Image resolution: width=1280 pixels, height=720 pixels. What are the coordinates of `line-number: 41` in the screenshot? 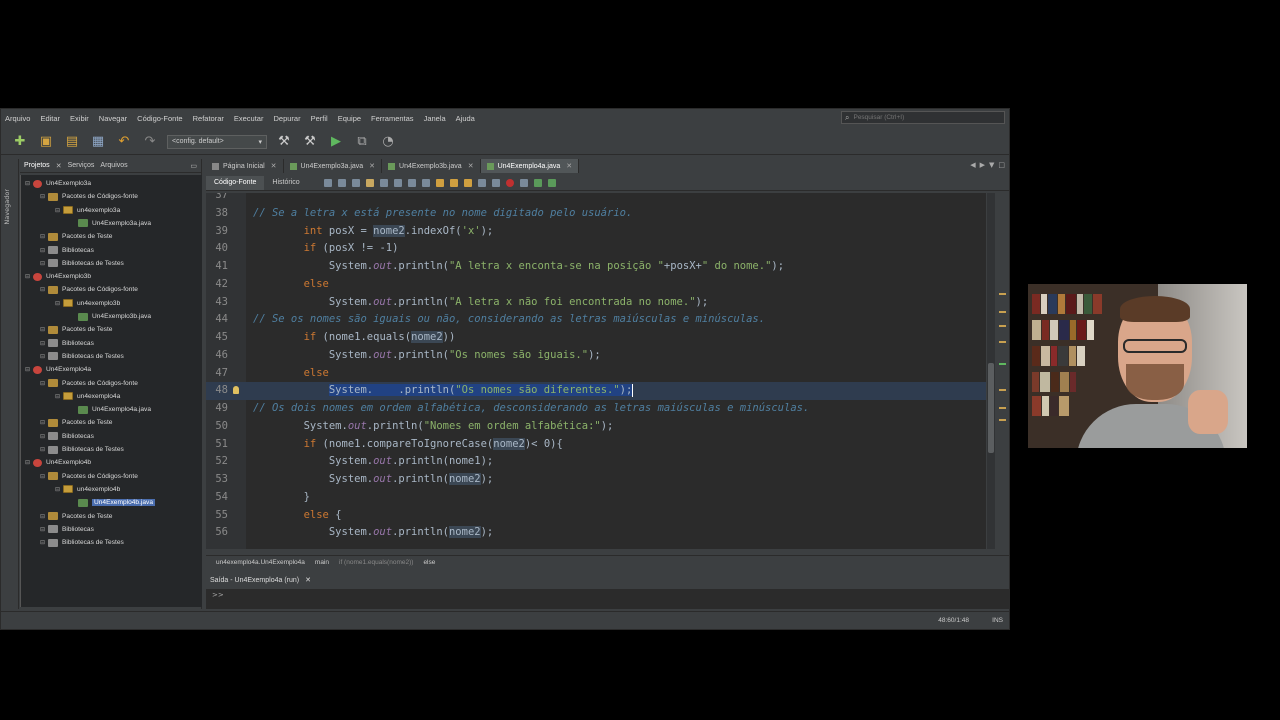 It's located at (217, 267).